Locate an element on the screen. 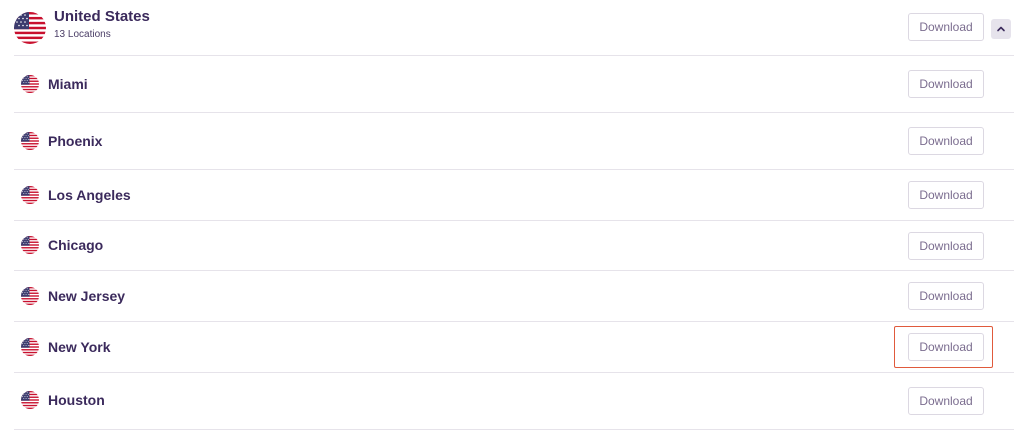 Image resolution: width=1024 pixels, height=433 pixels. chevron-up-icon is located at coordinates (1001, 29).